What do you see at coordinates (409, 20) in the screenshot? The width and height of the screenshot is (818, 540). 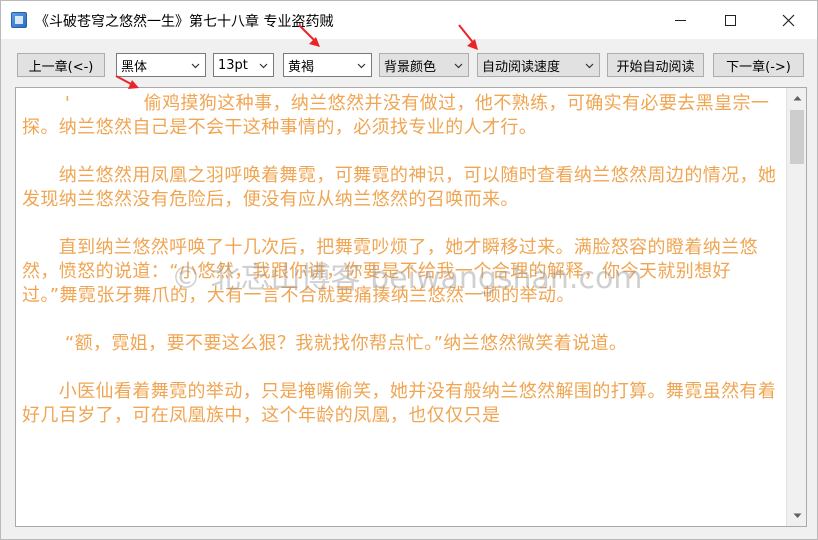 I see `title-bar: 《斗破苍穹之悠然一生》第七十八章 专业盗药贼` at bounding box center [409, 20].